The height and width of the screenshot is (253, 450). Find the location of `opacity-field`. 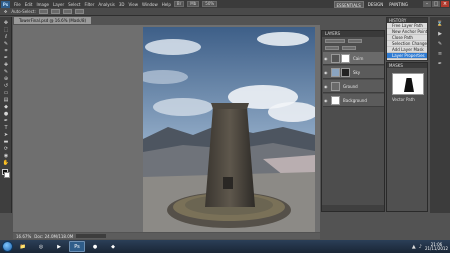

opacity-field is located at coordinates (355, 40).